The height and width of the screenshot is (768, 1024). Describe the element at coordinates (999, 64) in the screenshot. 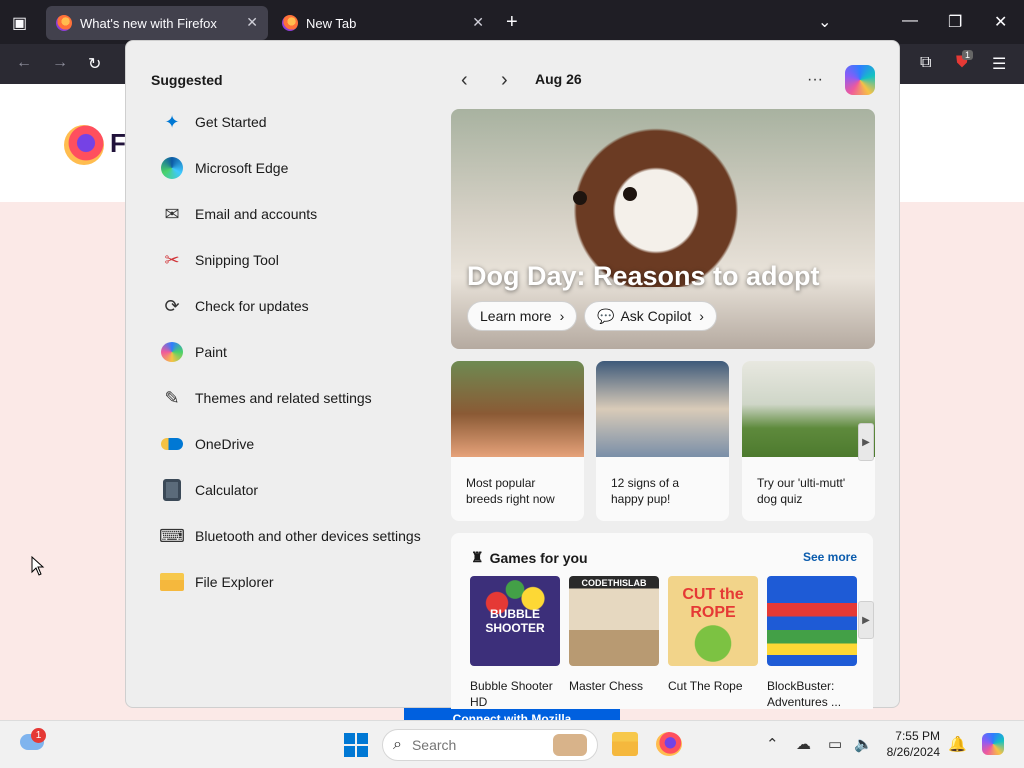

I see `menu-icon: ☰` at that location.